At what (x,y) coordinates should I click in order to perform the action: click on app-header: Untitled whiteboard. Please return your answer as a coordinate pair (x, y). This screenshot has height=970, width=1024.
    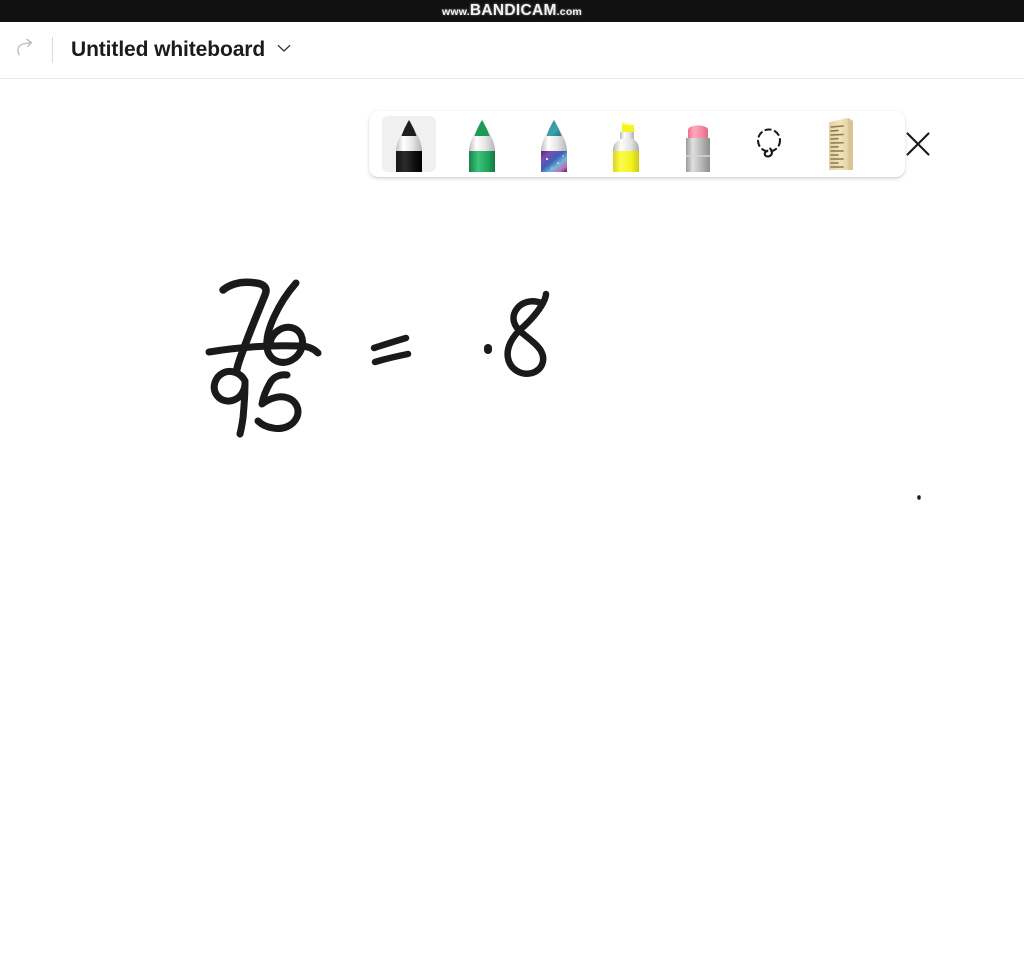
    Looking at the image, I should click on (512, 50).